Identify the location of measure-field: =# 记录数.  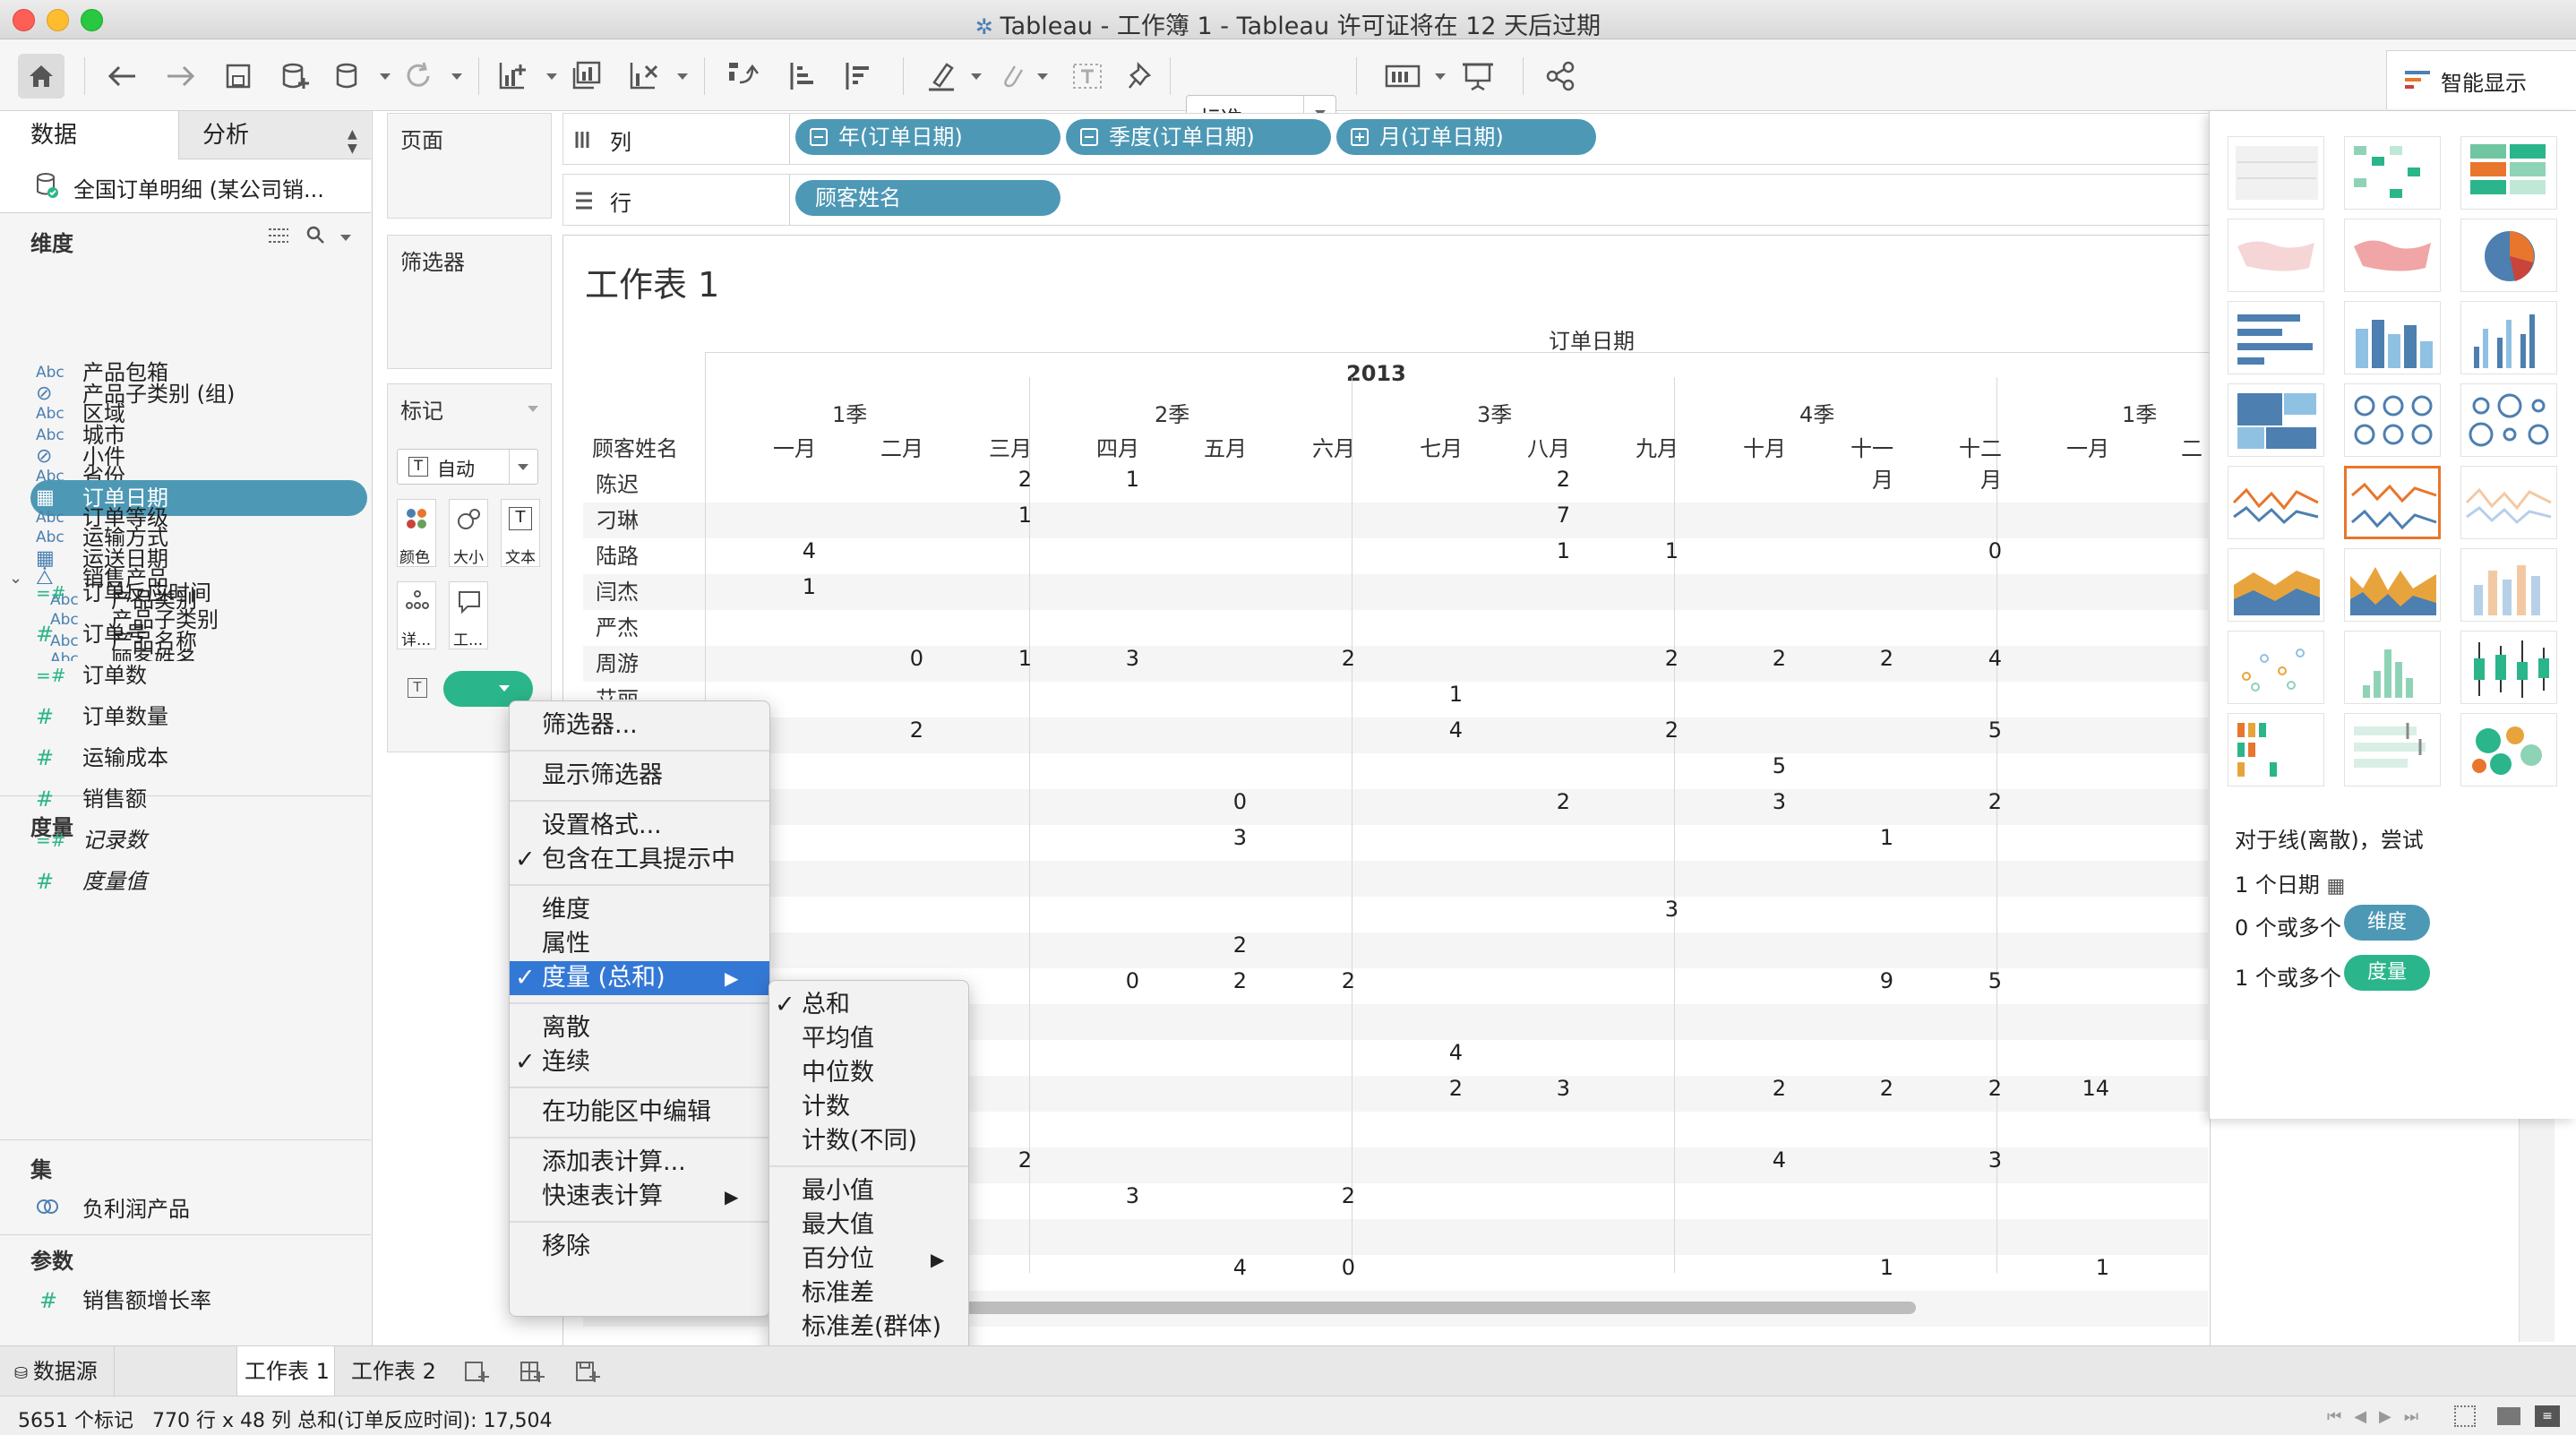
(185, 840).